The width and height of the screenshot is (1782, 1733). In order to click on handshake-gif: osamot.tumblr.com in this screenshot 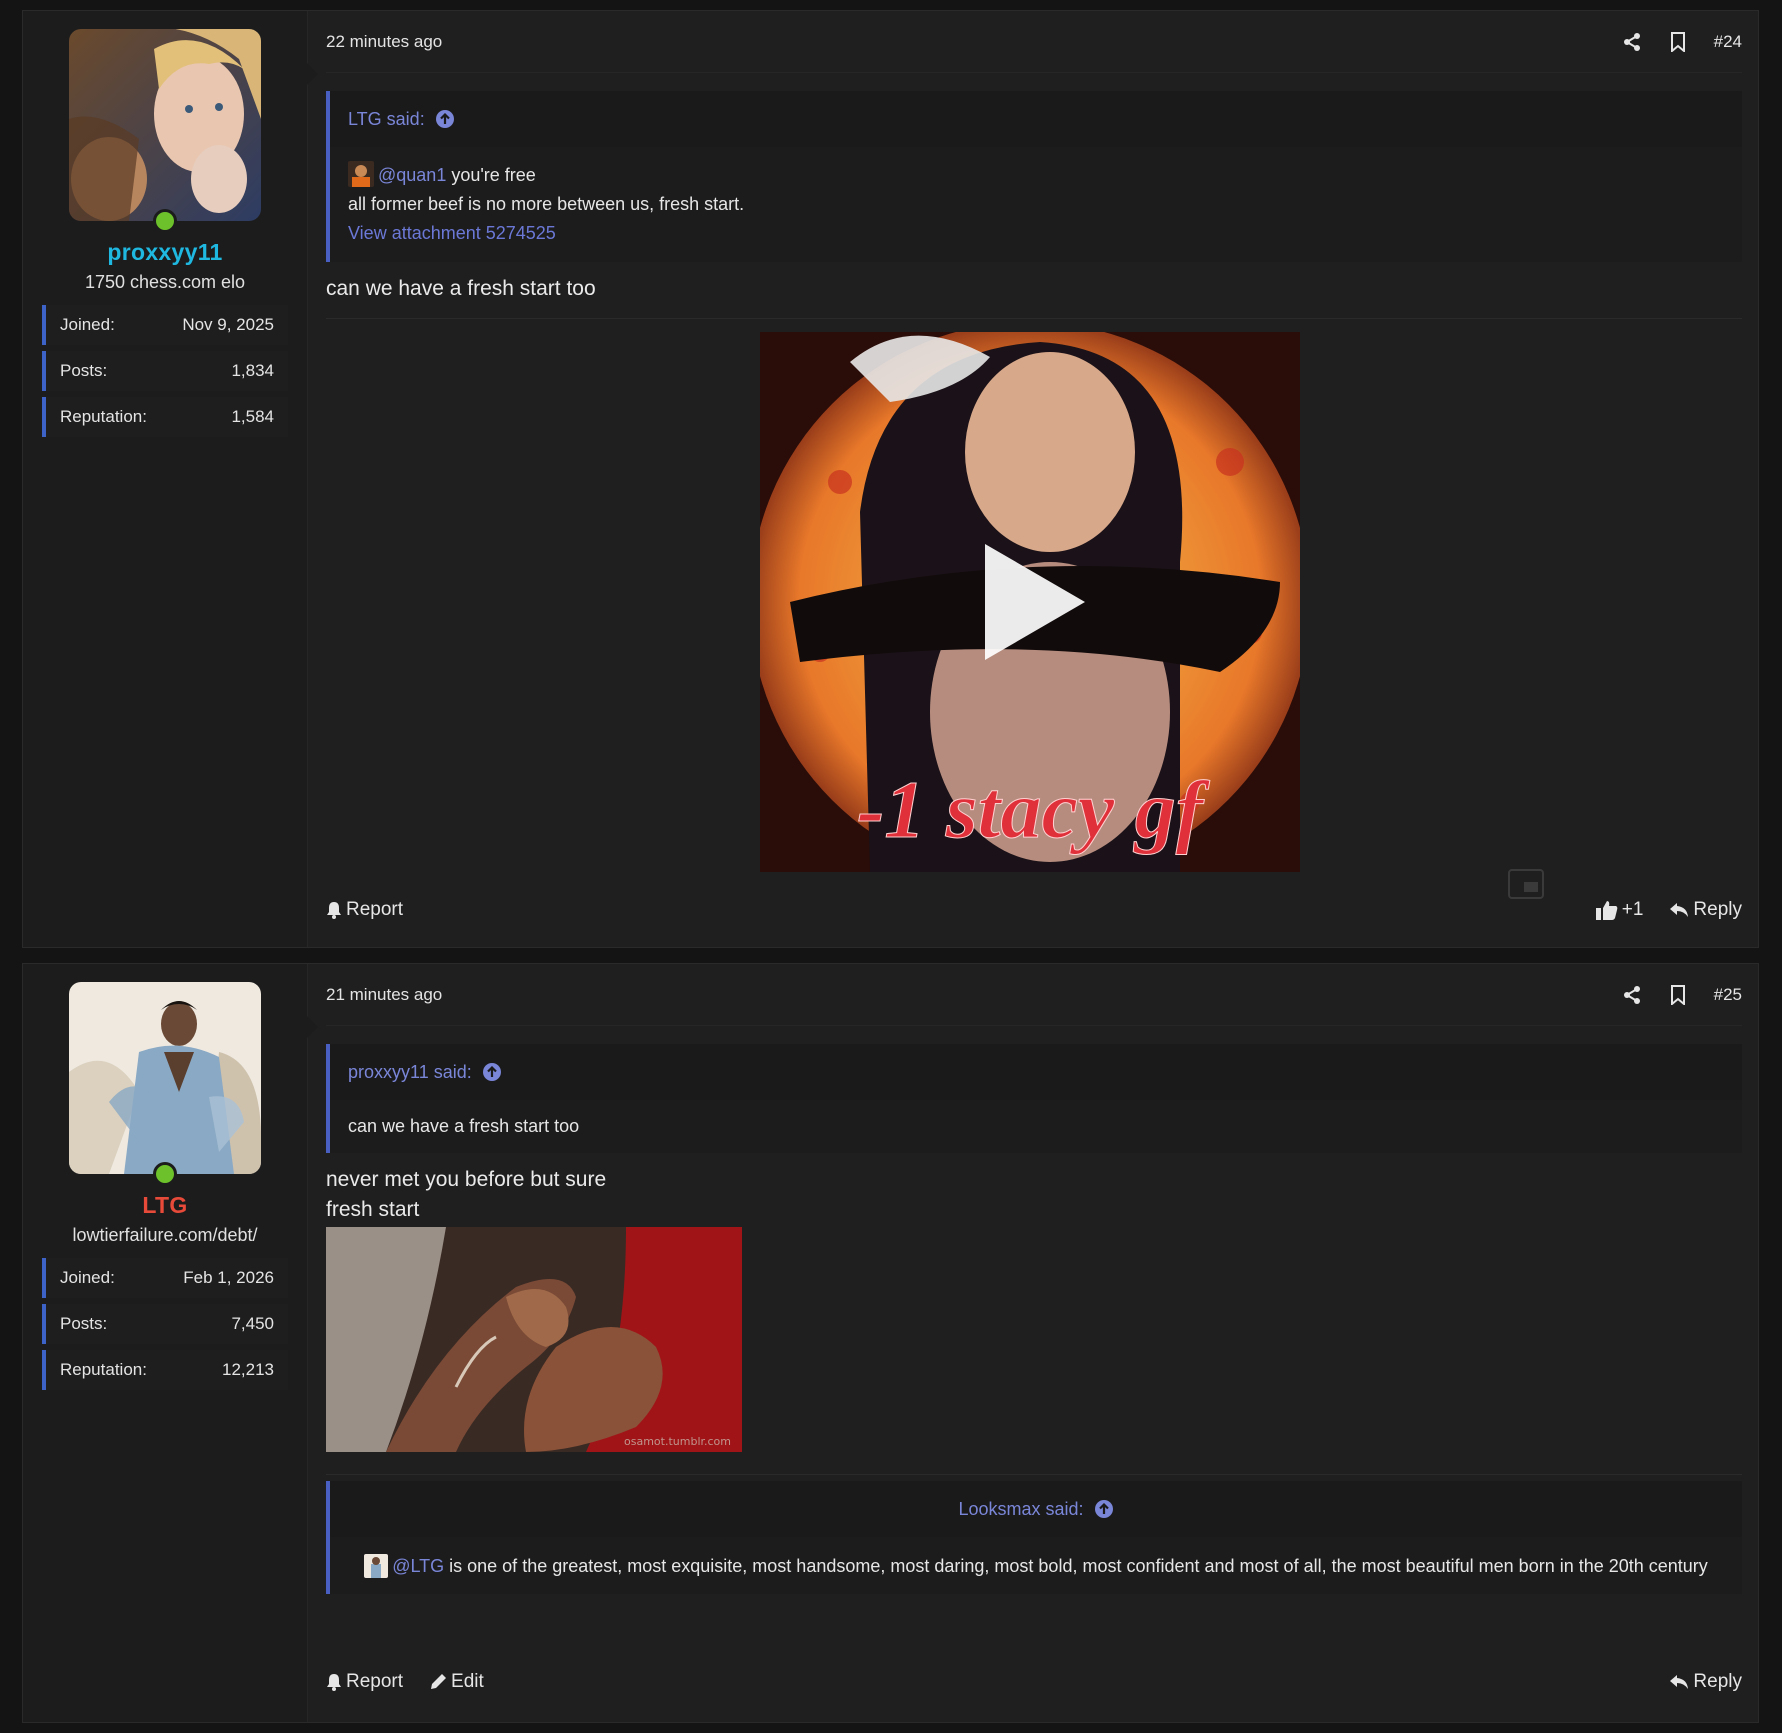, I will do `click(534, 1339)`.